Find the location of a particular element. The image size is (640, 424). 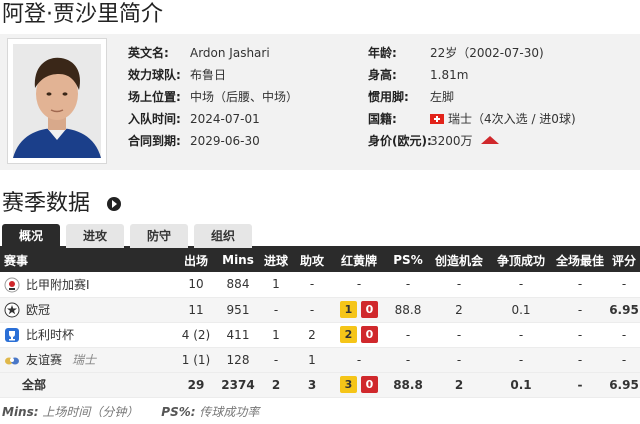

player-photo is located at coordinates (57, 101).